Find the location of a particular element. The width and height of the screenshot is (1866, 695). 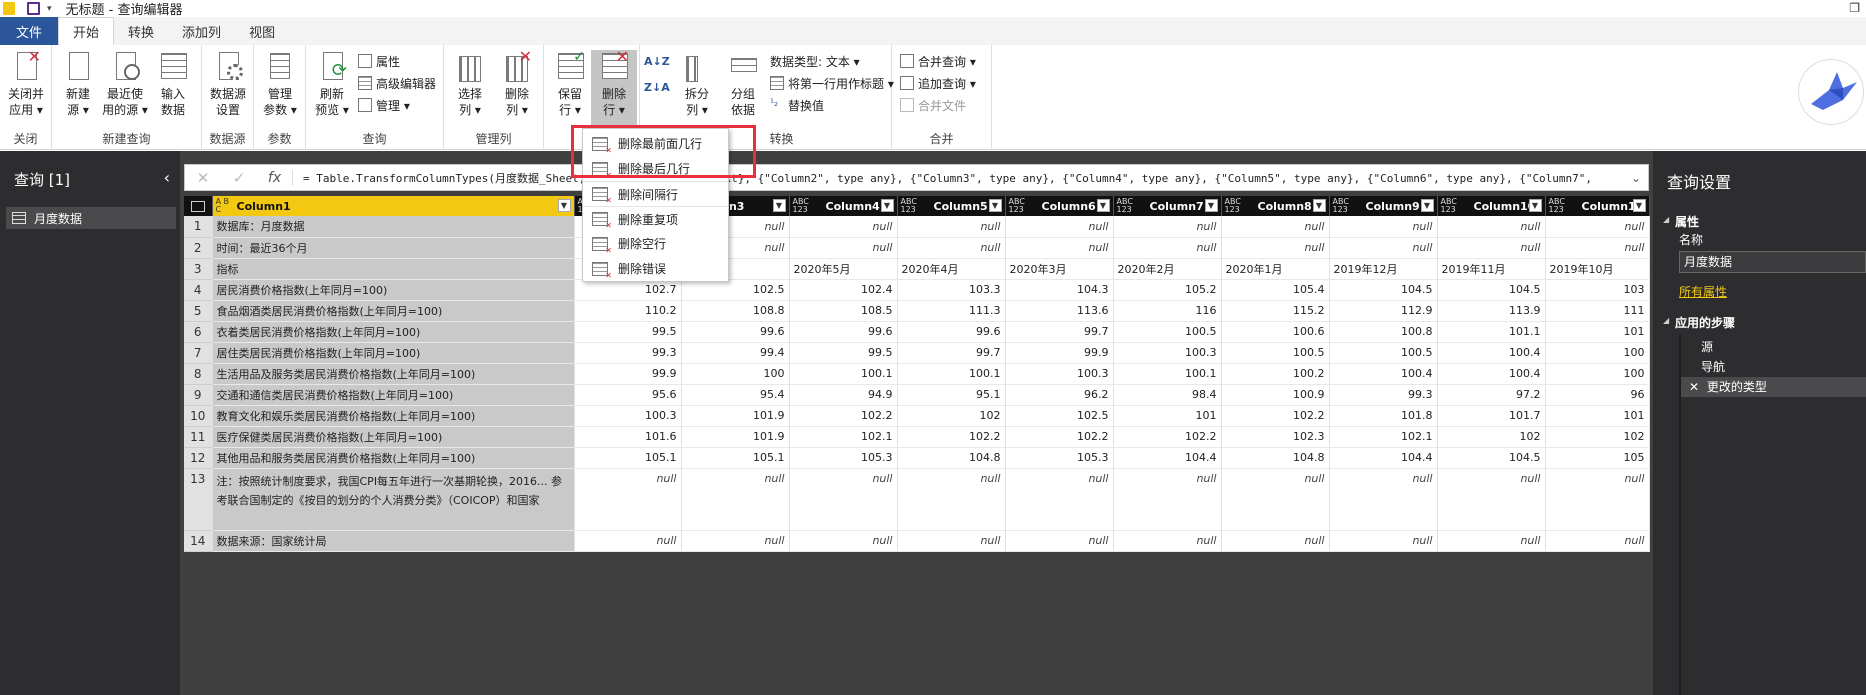

table-cell: 99.4 is located at coordinates (735, 353).